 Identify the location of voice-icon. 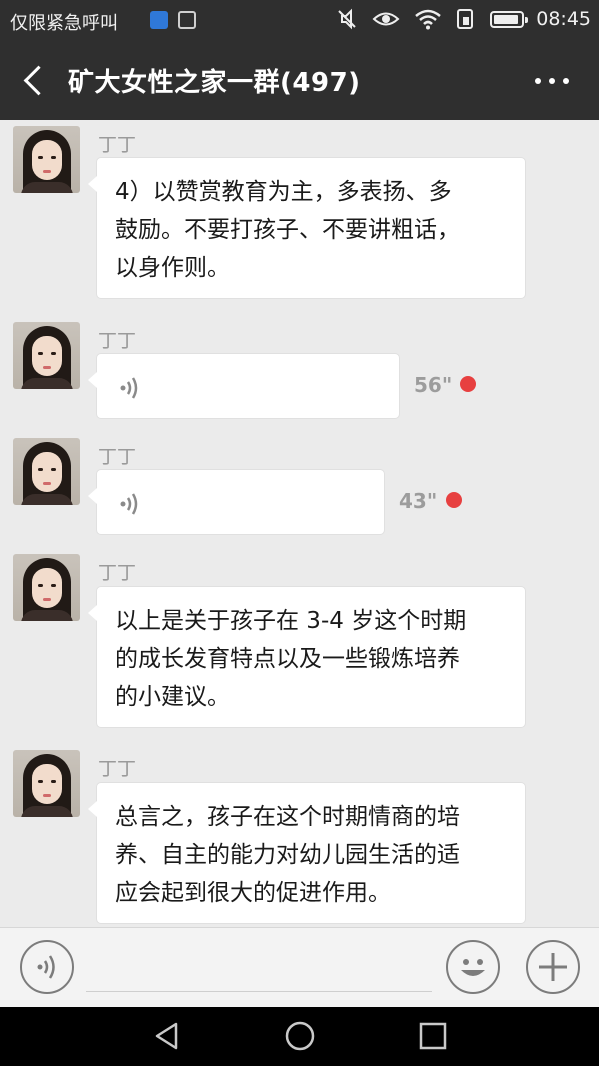
(46, 967).